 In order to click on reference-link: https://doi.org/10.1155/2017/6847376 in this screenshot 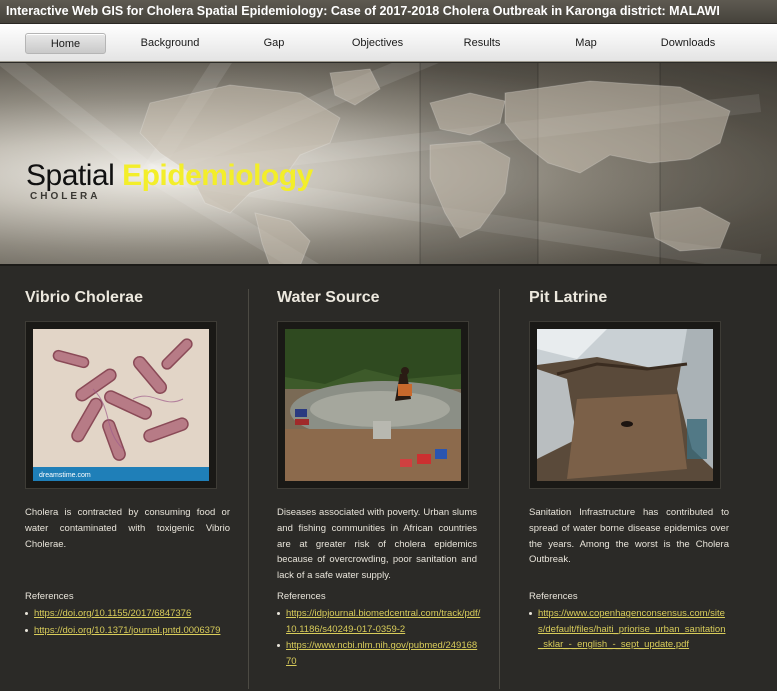, I will do `click(112, 613)`.